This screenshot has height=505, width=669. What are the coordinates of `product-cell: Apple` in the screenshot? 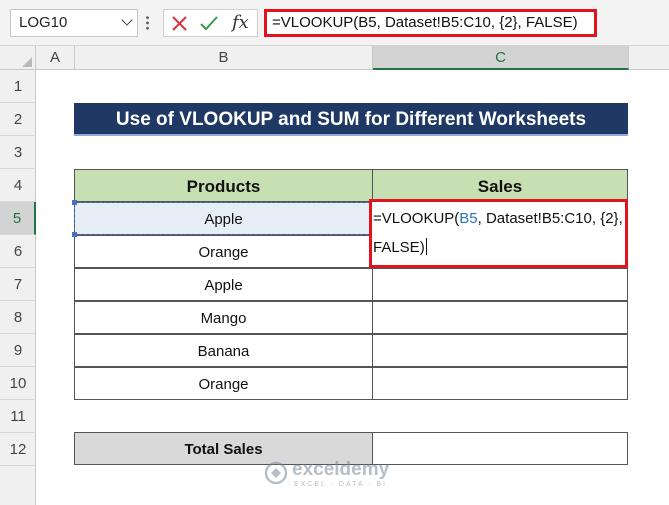 It's located at (223, 284).